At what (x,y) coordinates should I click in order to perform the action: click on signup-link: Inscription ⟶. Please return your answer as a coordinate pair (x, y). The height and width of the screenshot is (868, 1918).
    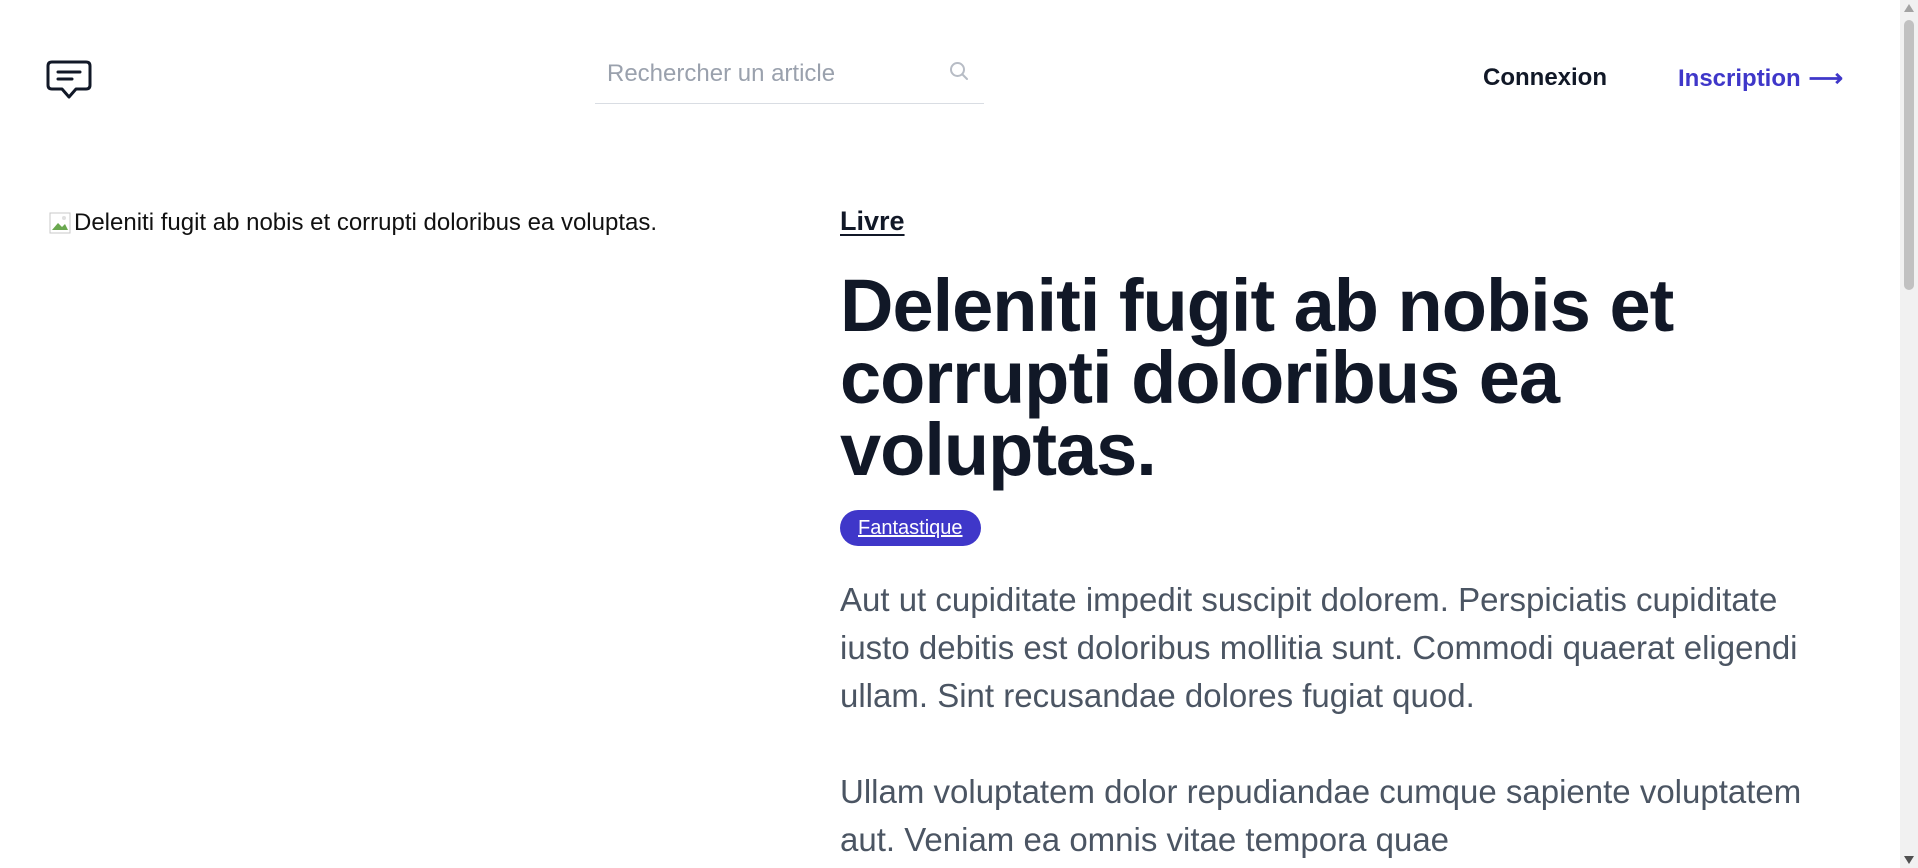
    Looking at the image, I should click on (1760, 78).